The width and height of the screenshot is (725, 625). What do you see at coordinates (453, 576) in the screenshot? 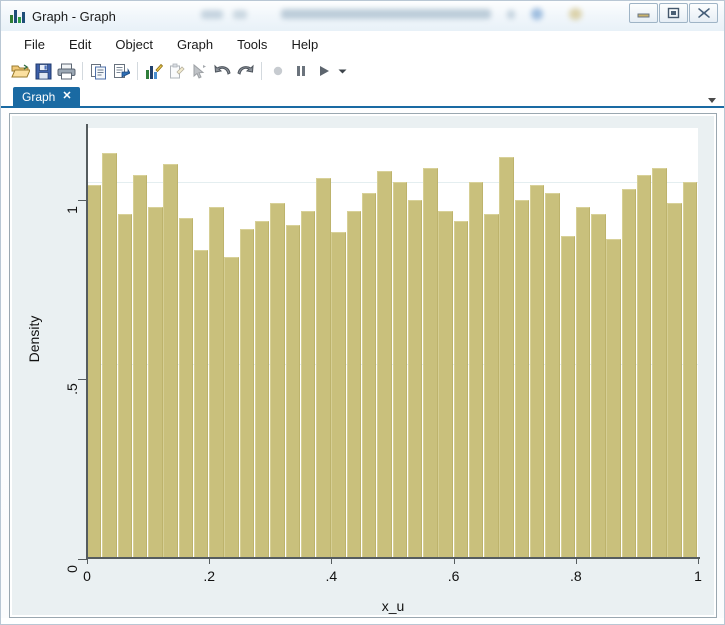
I see `x-tick-label: .6` at bounding box center [453, 576].